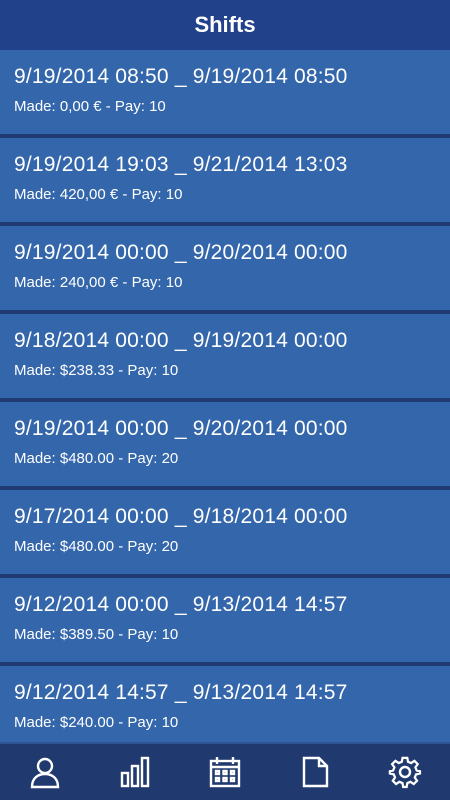 The height and width of the screenshot is (800, 450). What do you see at coordinates (181, 692) in the screenshot?
I see `shift-date-range: 9/12/2014 14:57 _ 9/13/2014 14:57` at bounding box center [181, 692].